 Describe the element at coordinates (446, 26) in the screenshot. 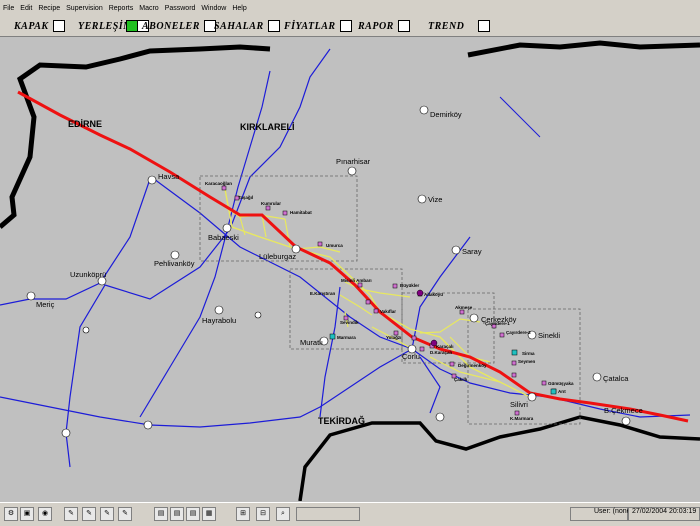

I see `tab-label: TREND` at that location.